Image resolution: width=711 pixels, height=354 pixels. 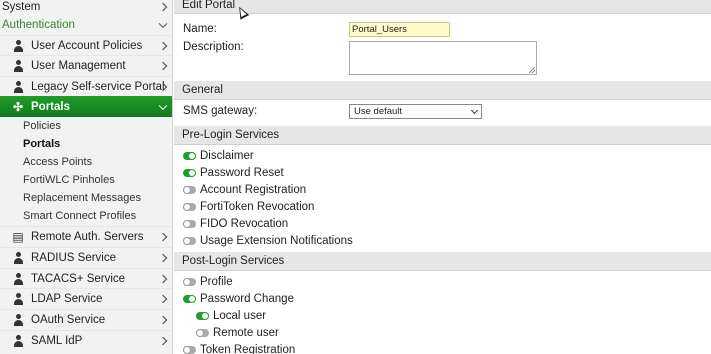 What do you see at coordinates (442, 7) in the screenshot?
I see `page-title: Edit Portal` at bounding box center [442, 7].